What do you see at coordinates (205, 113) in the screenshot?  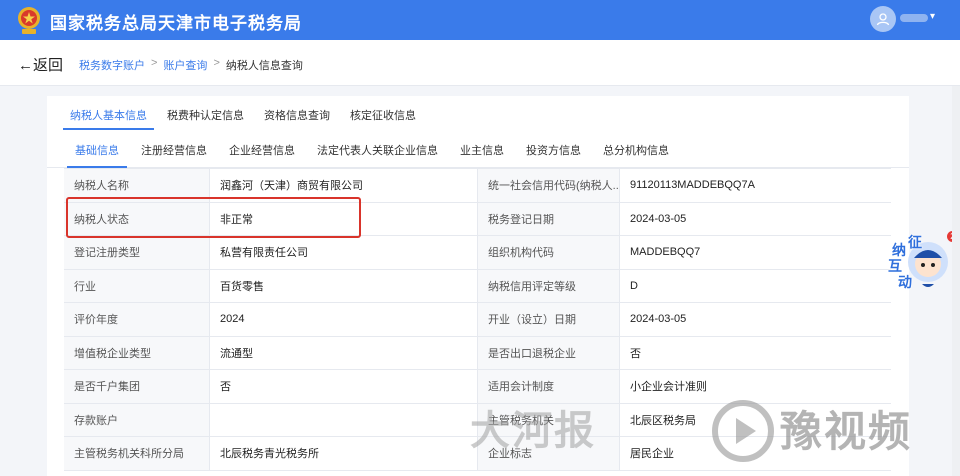 I see `tab-tax-type: 税费种认定信息` at bounding box center [205, 113].